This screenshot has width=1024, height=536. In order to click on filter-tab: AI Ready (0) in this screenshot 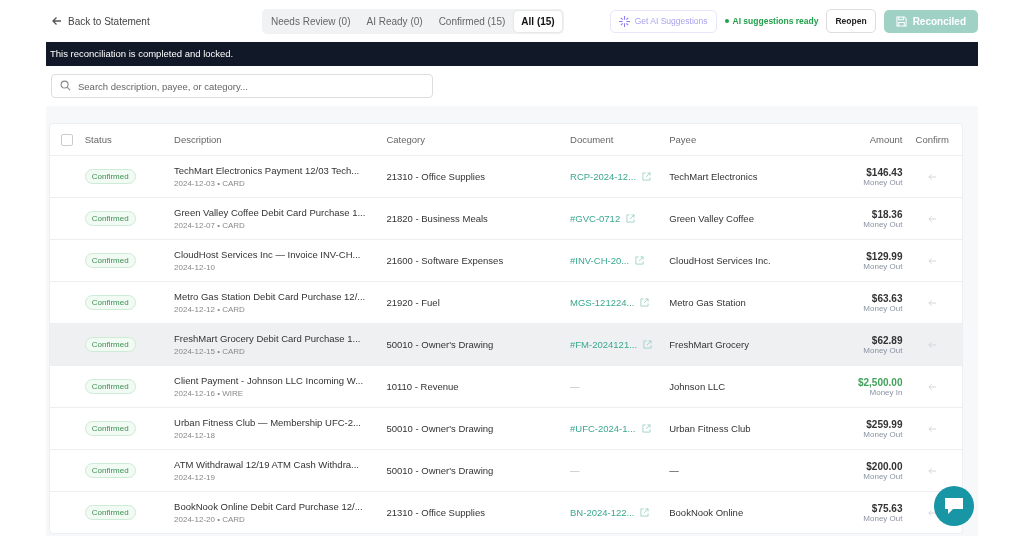, I will do `click(394, 21)`.